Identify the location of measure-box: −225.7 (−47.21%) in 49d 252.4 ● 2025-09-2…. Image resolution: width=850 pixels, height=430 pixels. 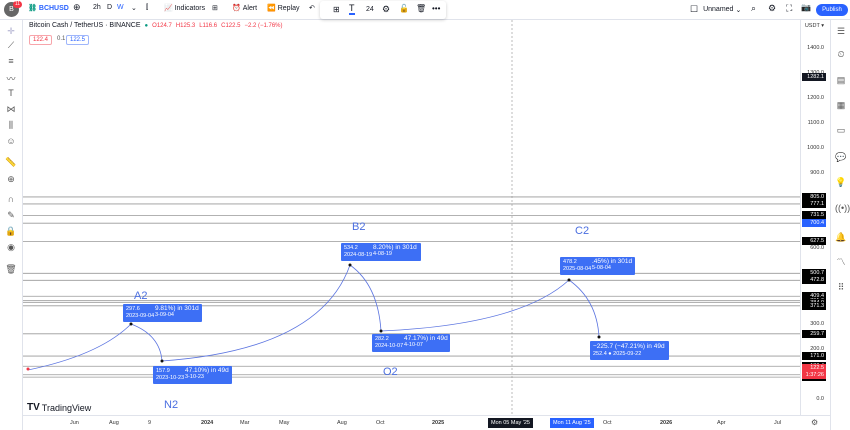
(629, 350).